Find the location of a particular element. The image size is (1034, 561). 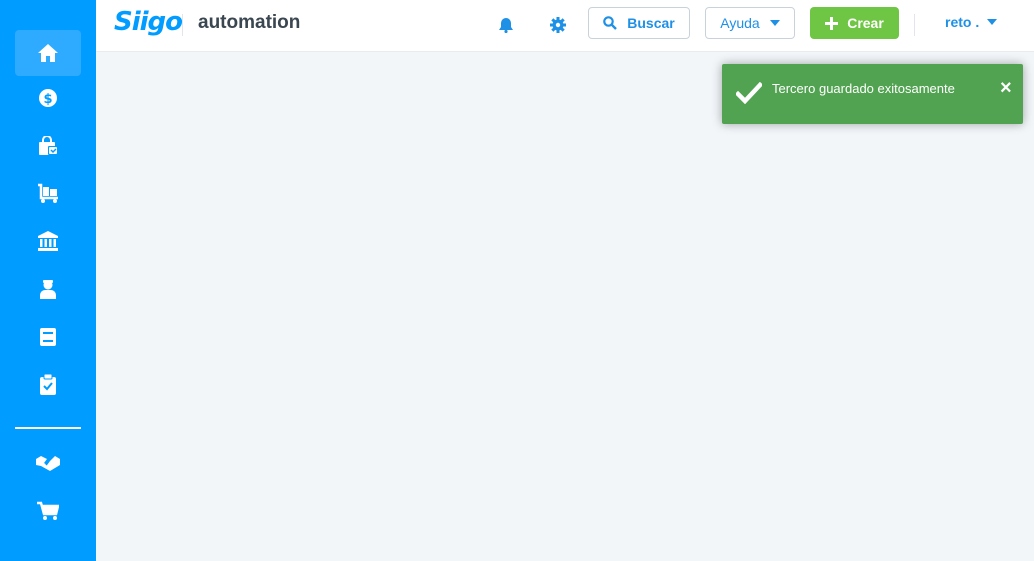

sidebar-item-payroll is located at coordinates (48, 289).